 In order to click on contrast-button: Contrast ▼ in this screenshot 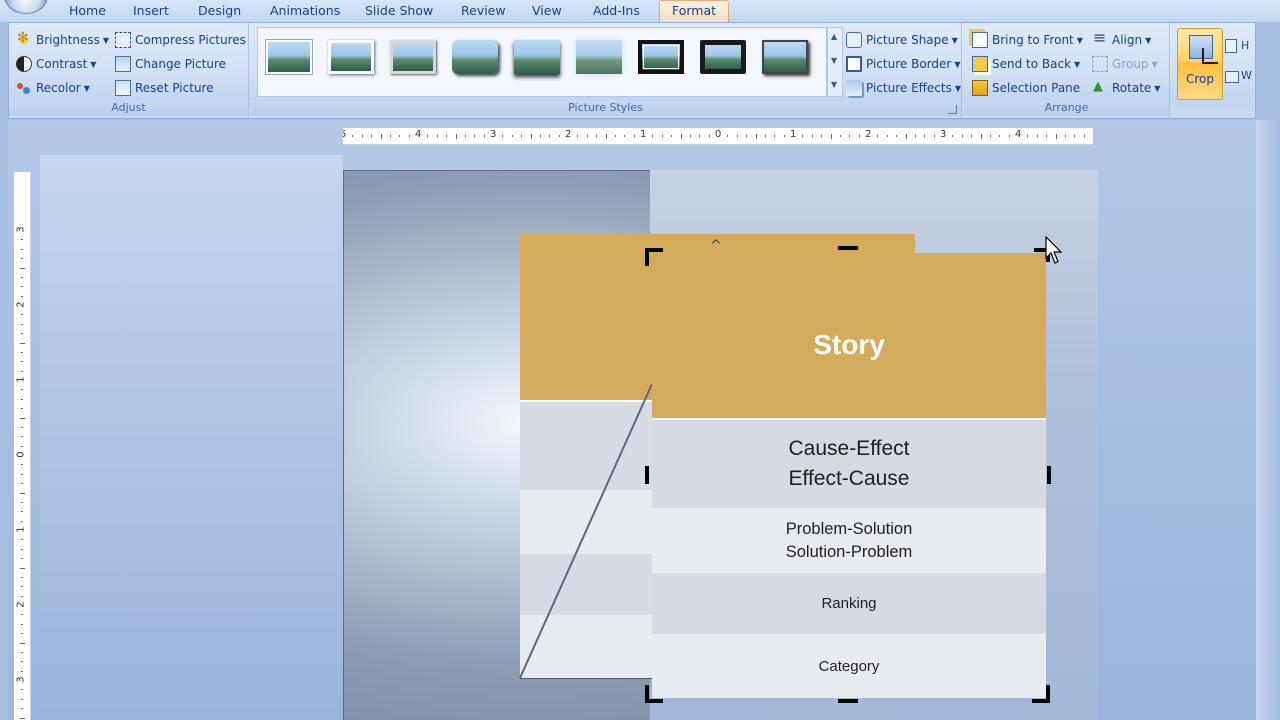, I will do `click(56, 64)`.